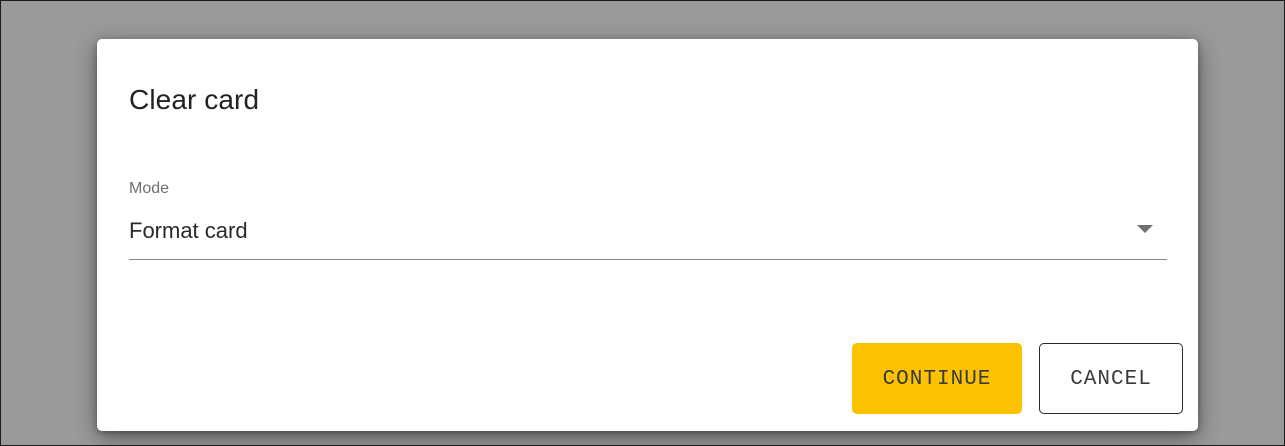  What do you see at coordinates (937, 378) in the screenshot?
I see `continue-button: CONTINUE` at bounding box center [937, 378].